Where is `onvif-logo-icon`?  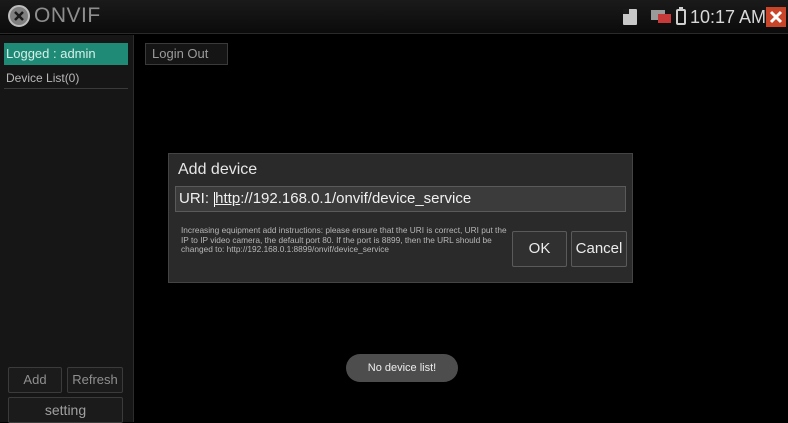
onvif-logo-icon is located at coordinates (19, 16).